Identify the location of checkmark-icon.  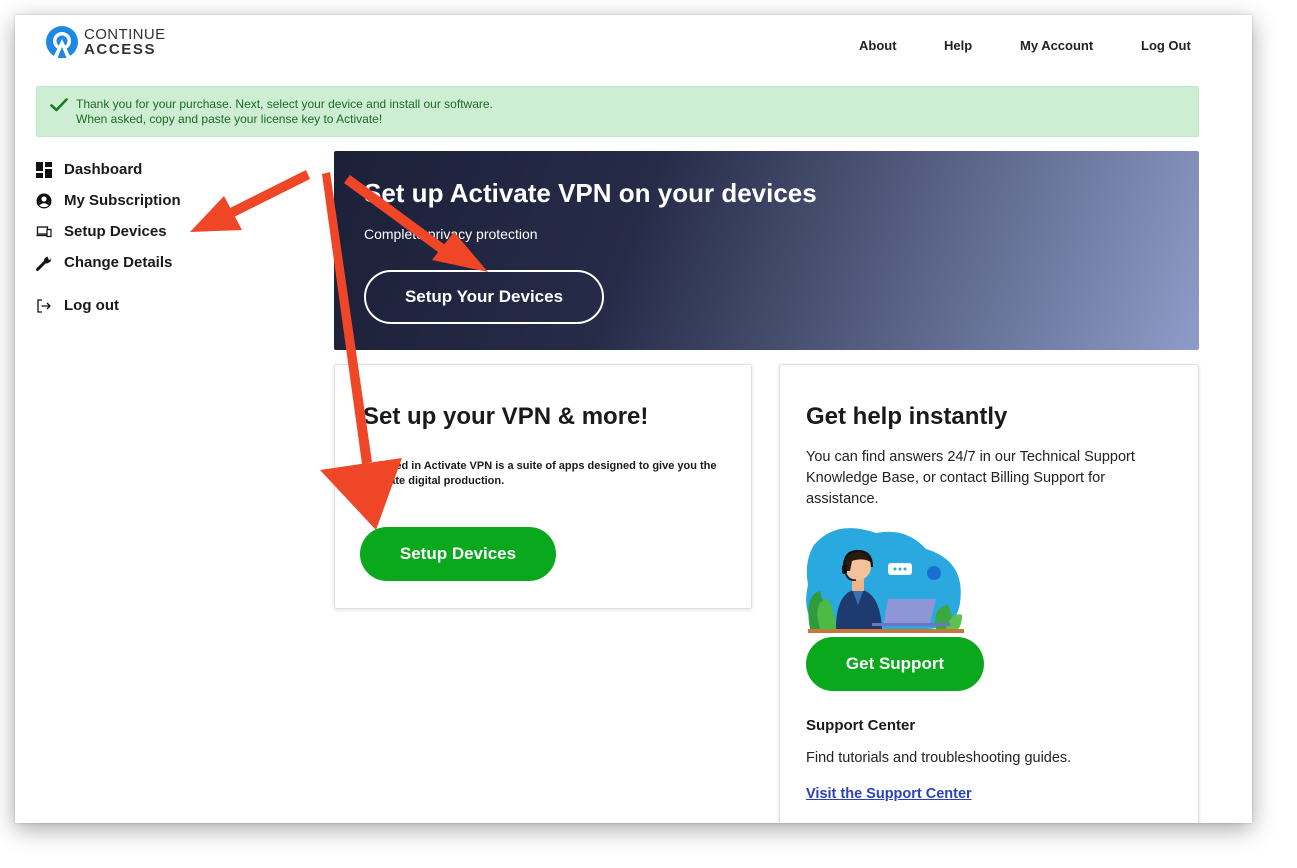
(59, 105).